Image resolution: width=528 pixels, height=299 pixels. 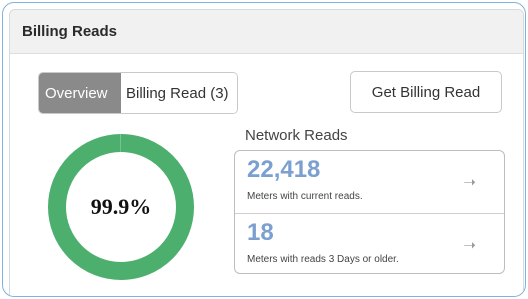 What do you see at coordinates (121, 206) in the screenshot?
I see `donut-percentage: 99.9%` at bounding box center [121, 206].